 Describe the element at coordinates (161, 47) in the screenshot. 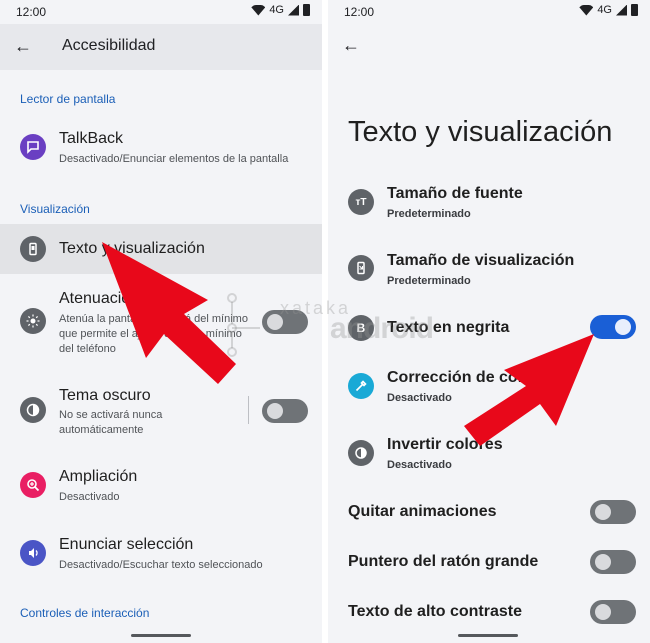

I see `app-bar: ← Accesibilidad` at that location.